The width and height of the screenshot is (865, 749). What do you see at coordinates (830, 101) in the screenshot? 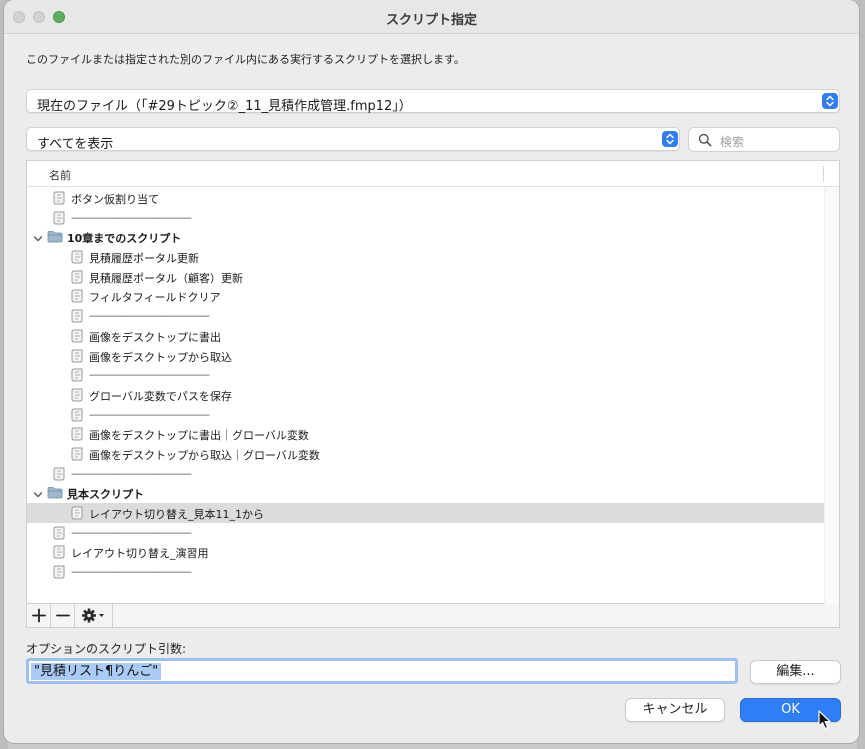
I see `file-select-stepper-icon` at bounding box center [830, 101].